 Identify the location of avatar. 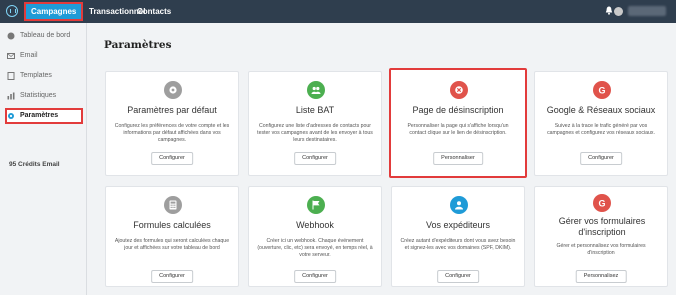
(618, 11).